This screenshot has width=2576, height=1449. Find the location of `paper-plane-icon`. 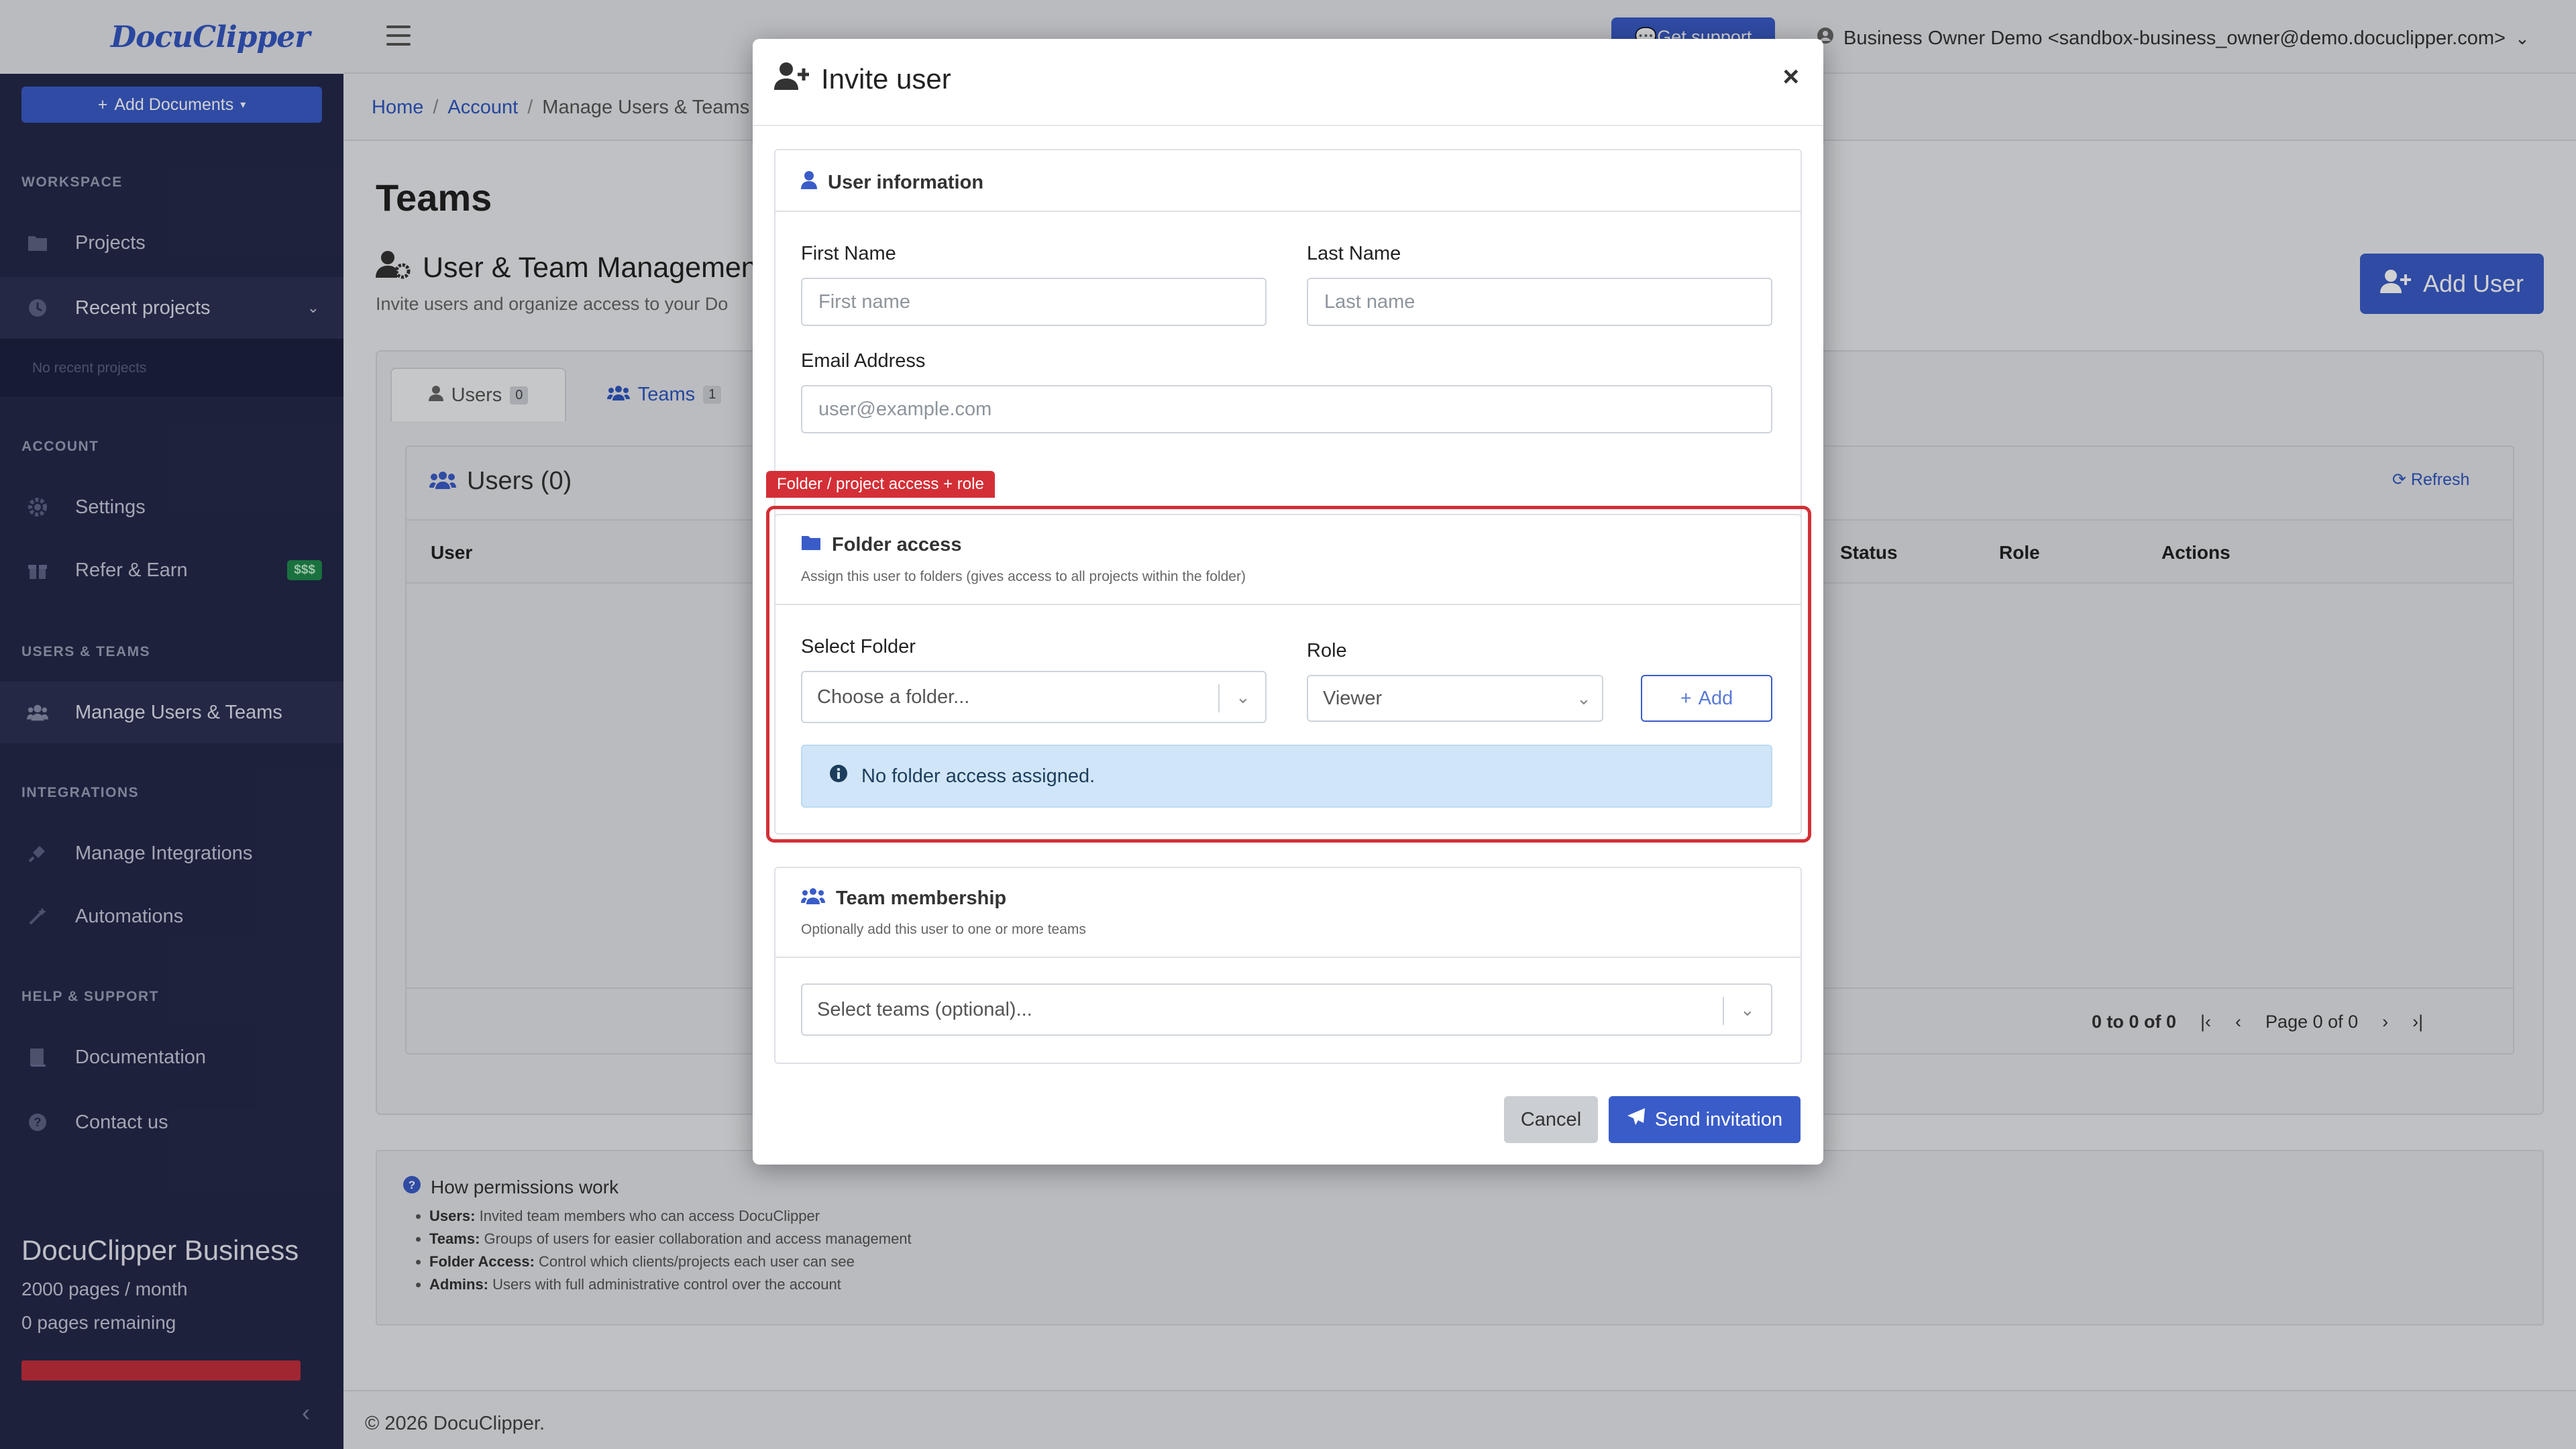

paper-plane-icon is located at coordinates (1636, 1120).